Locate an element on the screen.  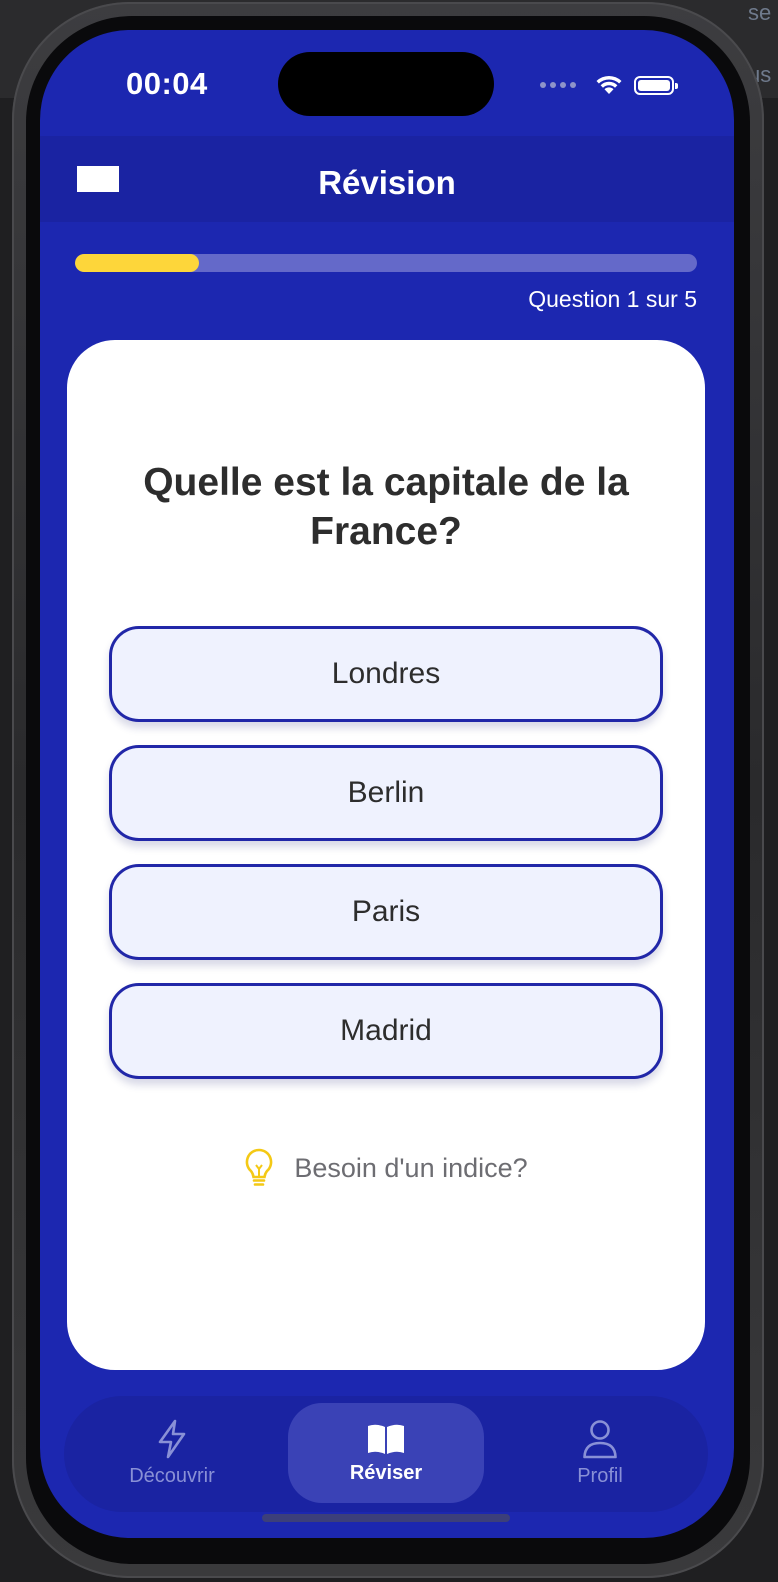
hint-button: Besoin d'un indice? is located at coordinates (386, 1168).